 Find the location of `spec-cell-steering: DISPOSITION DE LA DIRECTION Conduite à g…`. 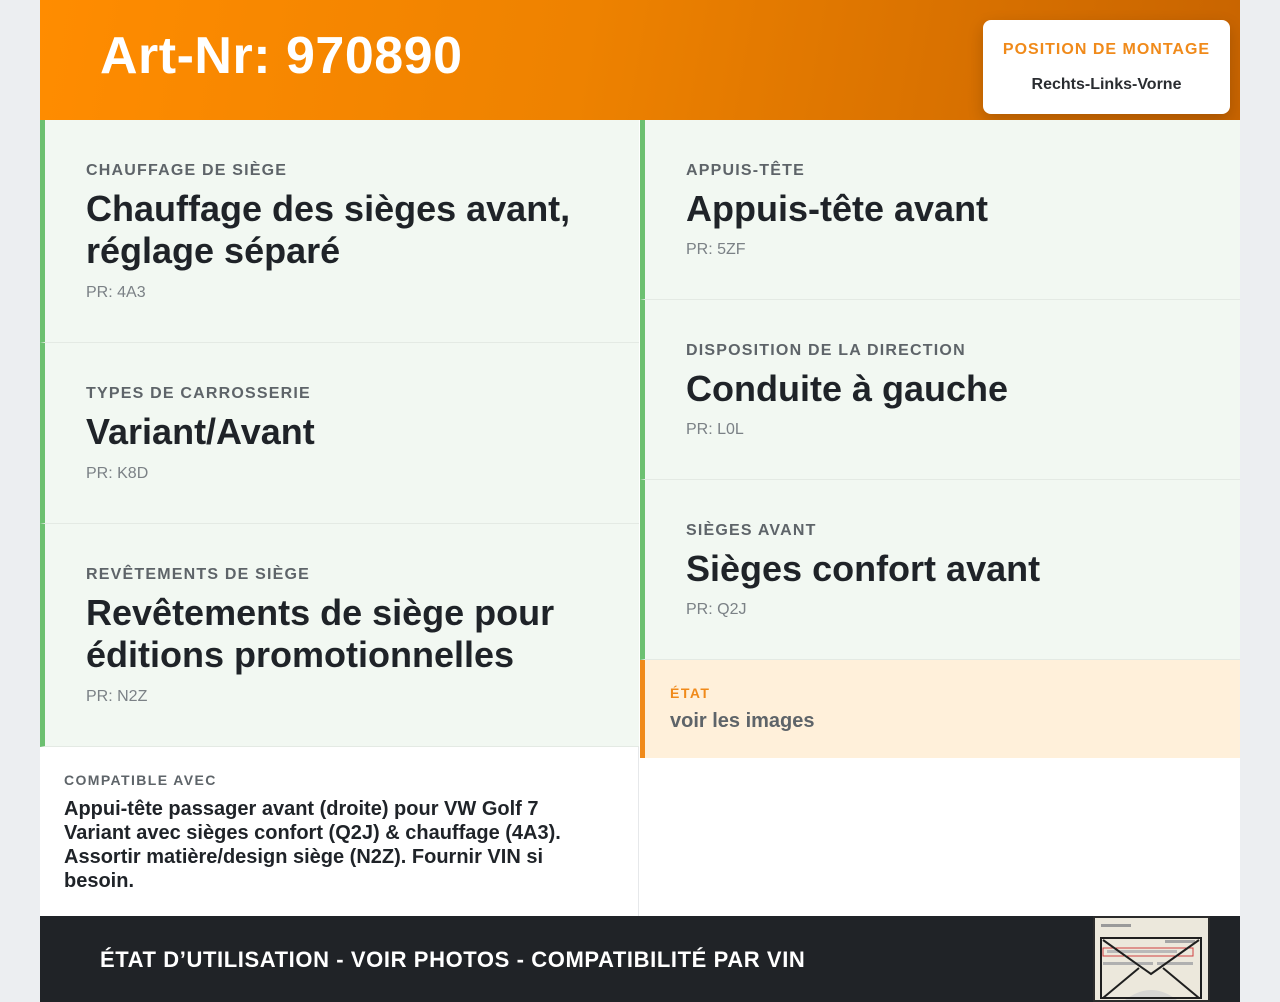

spec-cell-steering: DISPOSITION DE LA DIRECTION Conduite à g… is located at coordinates (940, 390).